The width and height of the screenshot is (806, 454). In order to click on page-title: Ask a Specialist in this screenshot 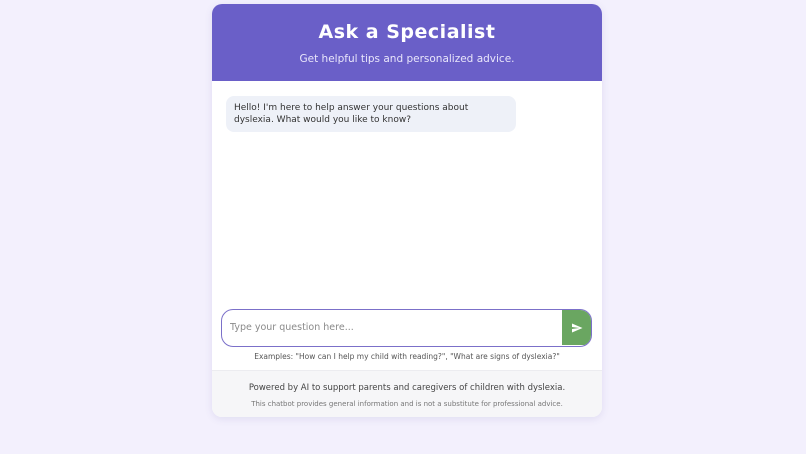, I will do `click(407, 32)`.